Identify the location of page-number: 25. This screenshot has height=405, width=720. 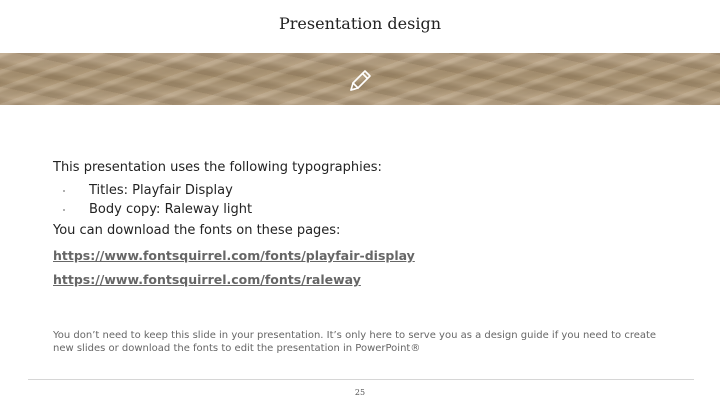
(360, 392).